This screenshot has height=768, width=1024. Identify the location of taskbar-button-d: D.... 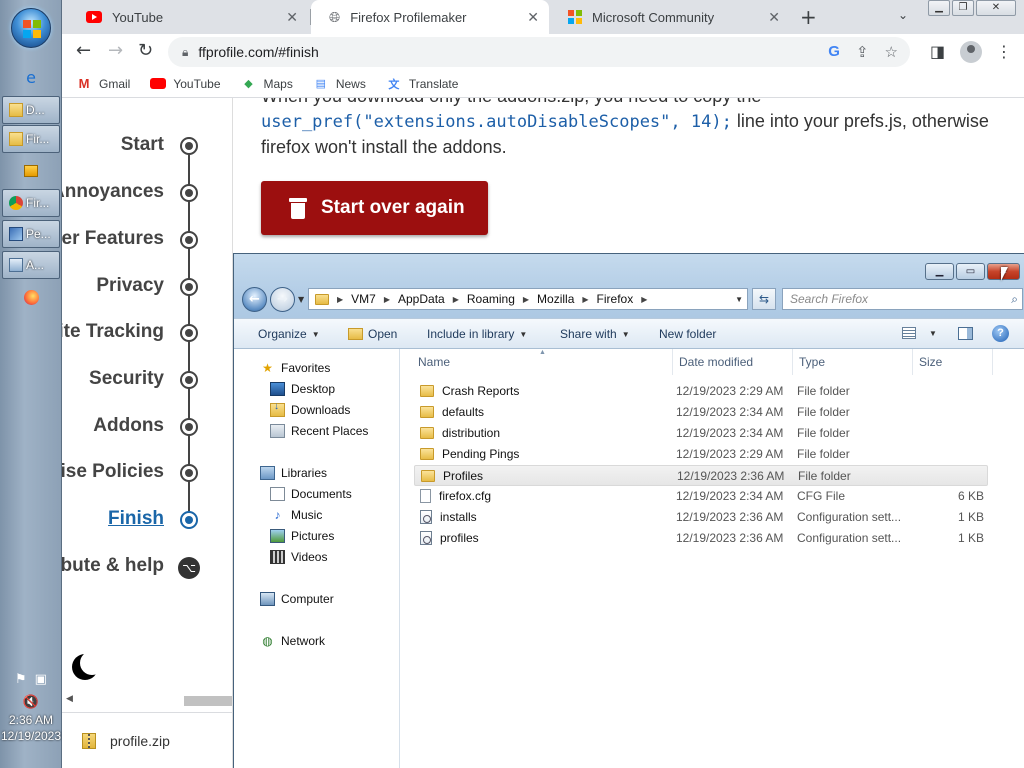
(31, 110).